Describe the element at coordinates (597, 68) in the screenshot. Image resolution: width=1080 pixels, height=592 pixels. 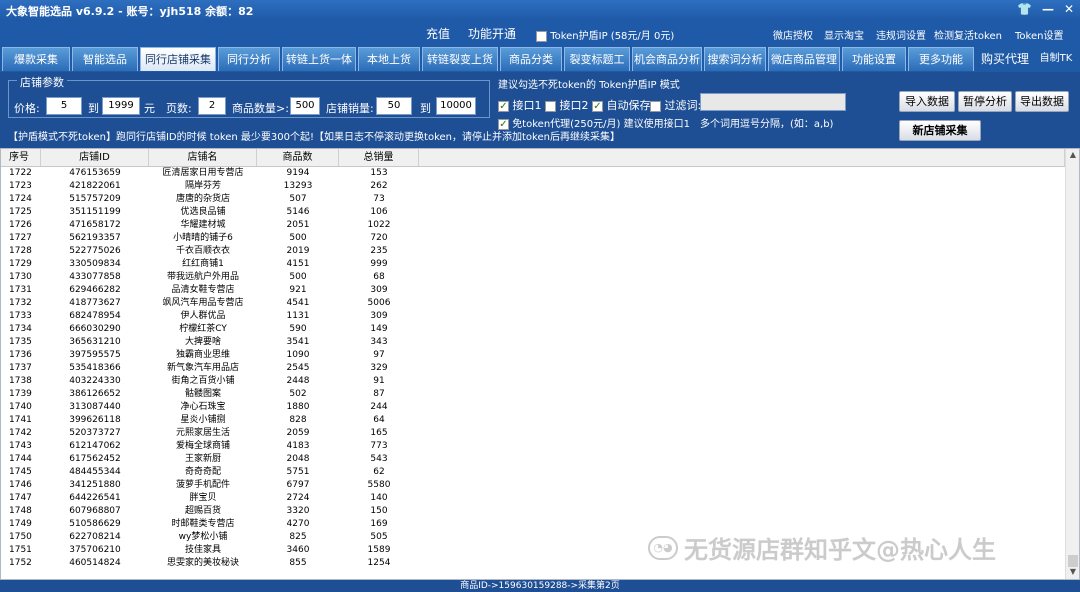
I see `tab-title-tool: 裂变标题工具` at that location.